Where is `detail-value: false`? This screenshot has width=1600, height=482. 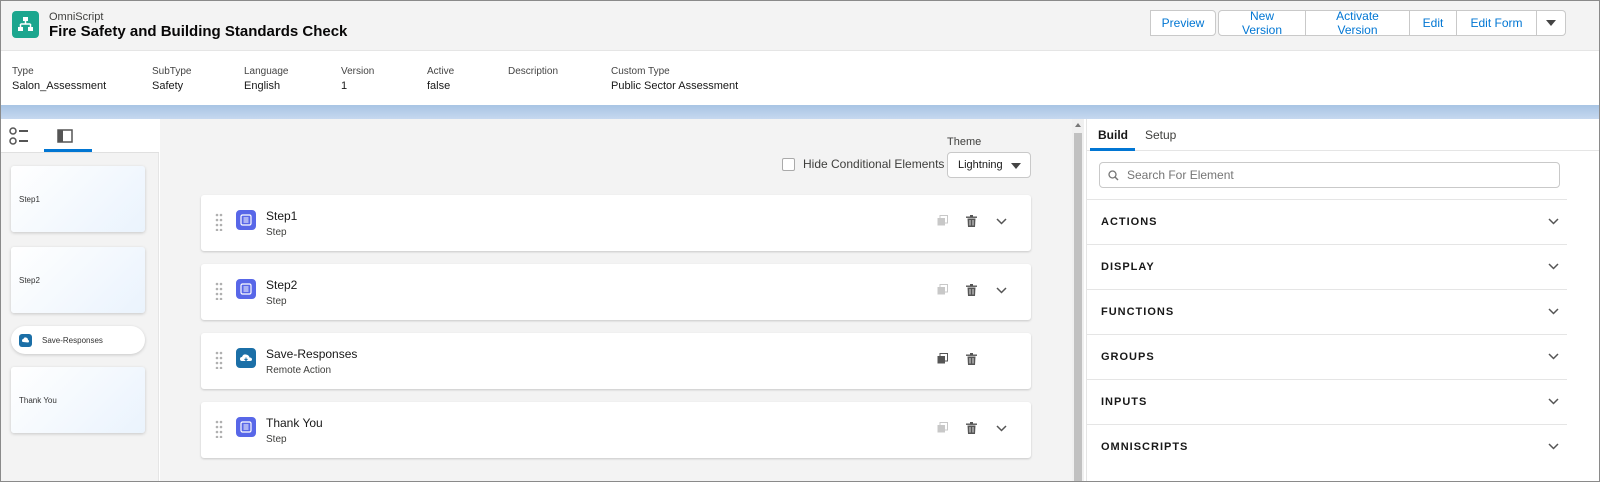 detail-value: false is located at coordinates (439, 86).